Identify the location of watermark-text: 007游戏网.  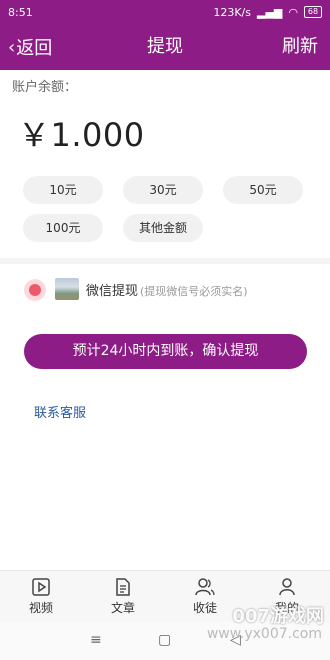
(278, 616).